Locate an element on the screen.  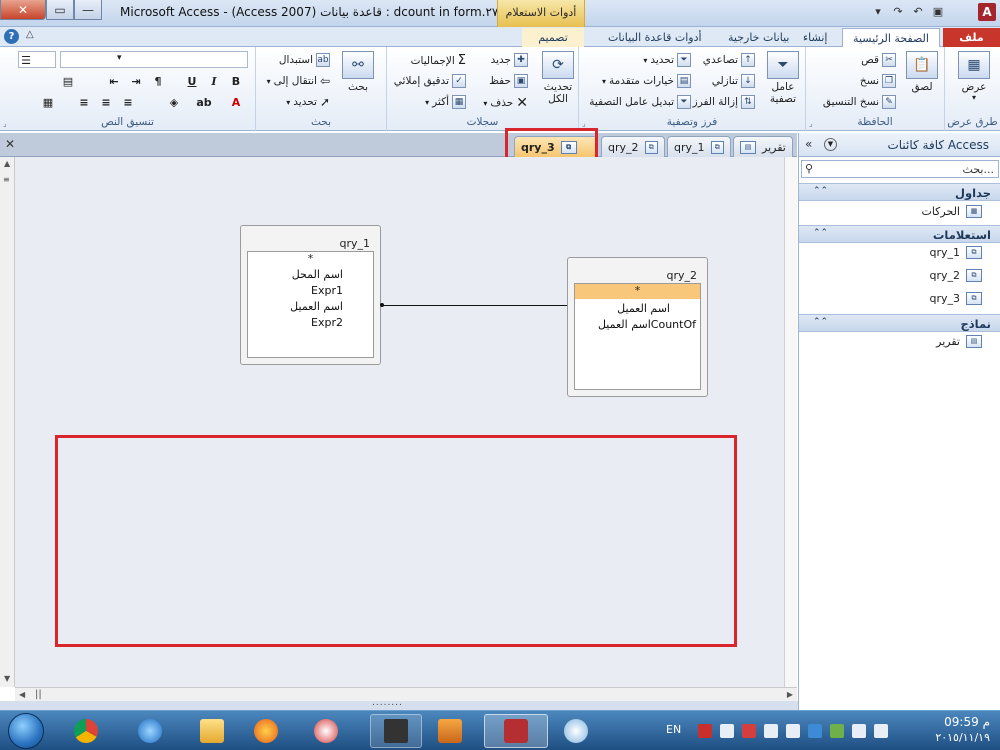
refresh-all-button: ⟳ تحديث الكل is located at coordinates (558, 78).